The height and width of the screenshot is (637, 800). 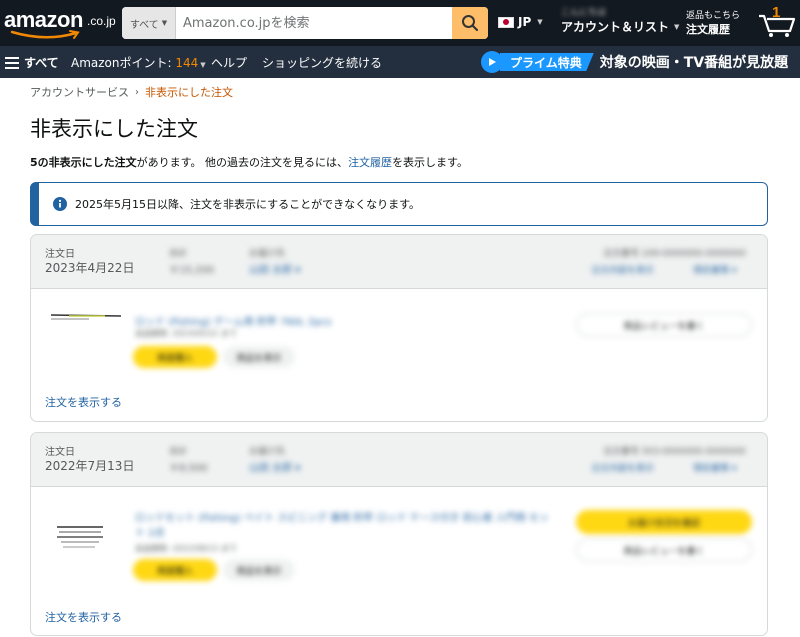 What do you see at coordinates (584, 13) in the screenshot?
I see `account-greeting: こんにちは` at bounding box center [584, 13].